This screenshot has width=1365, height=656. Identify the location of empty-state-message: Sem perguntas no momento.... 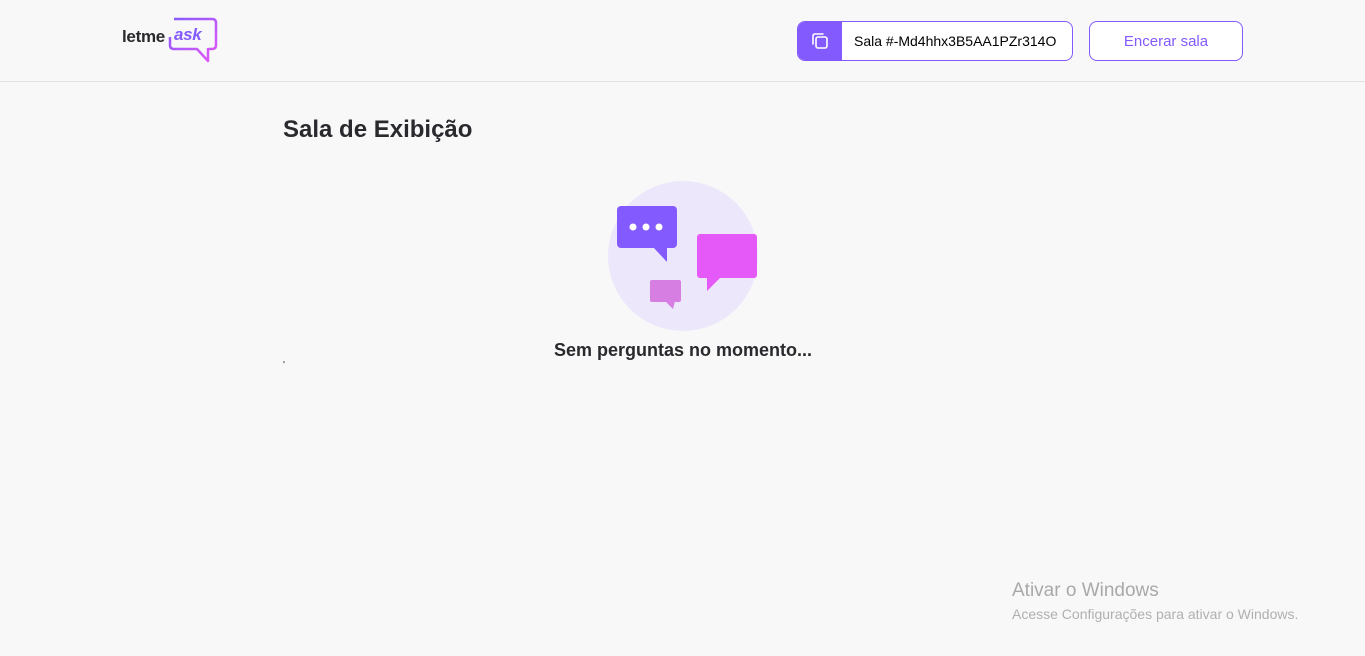
(683, 350).